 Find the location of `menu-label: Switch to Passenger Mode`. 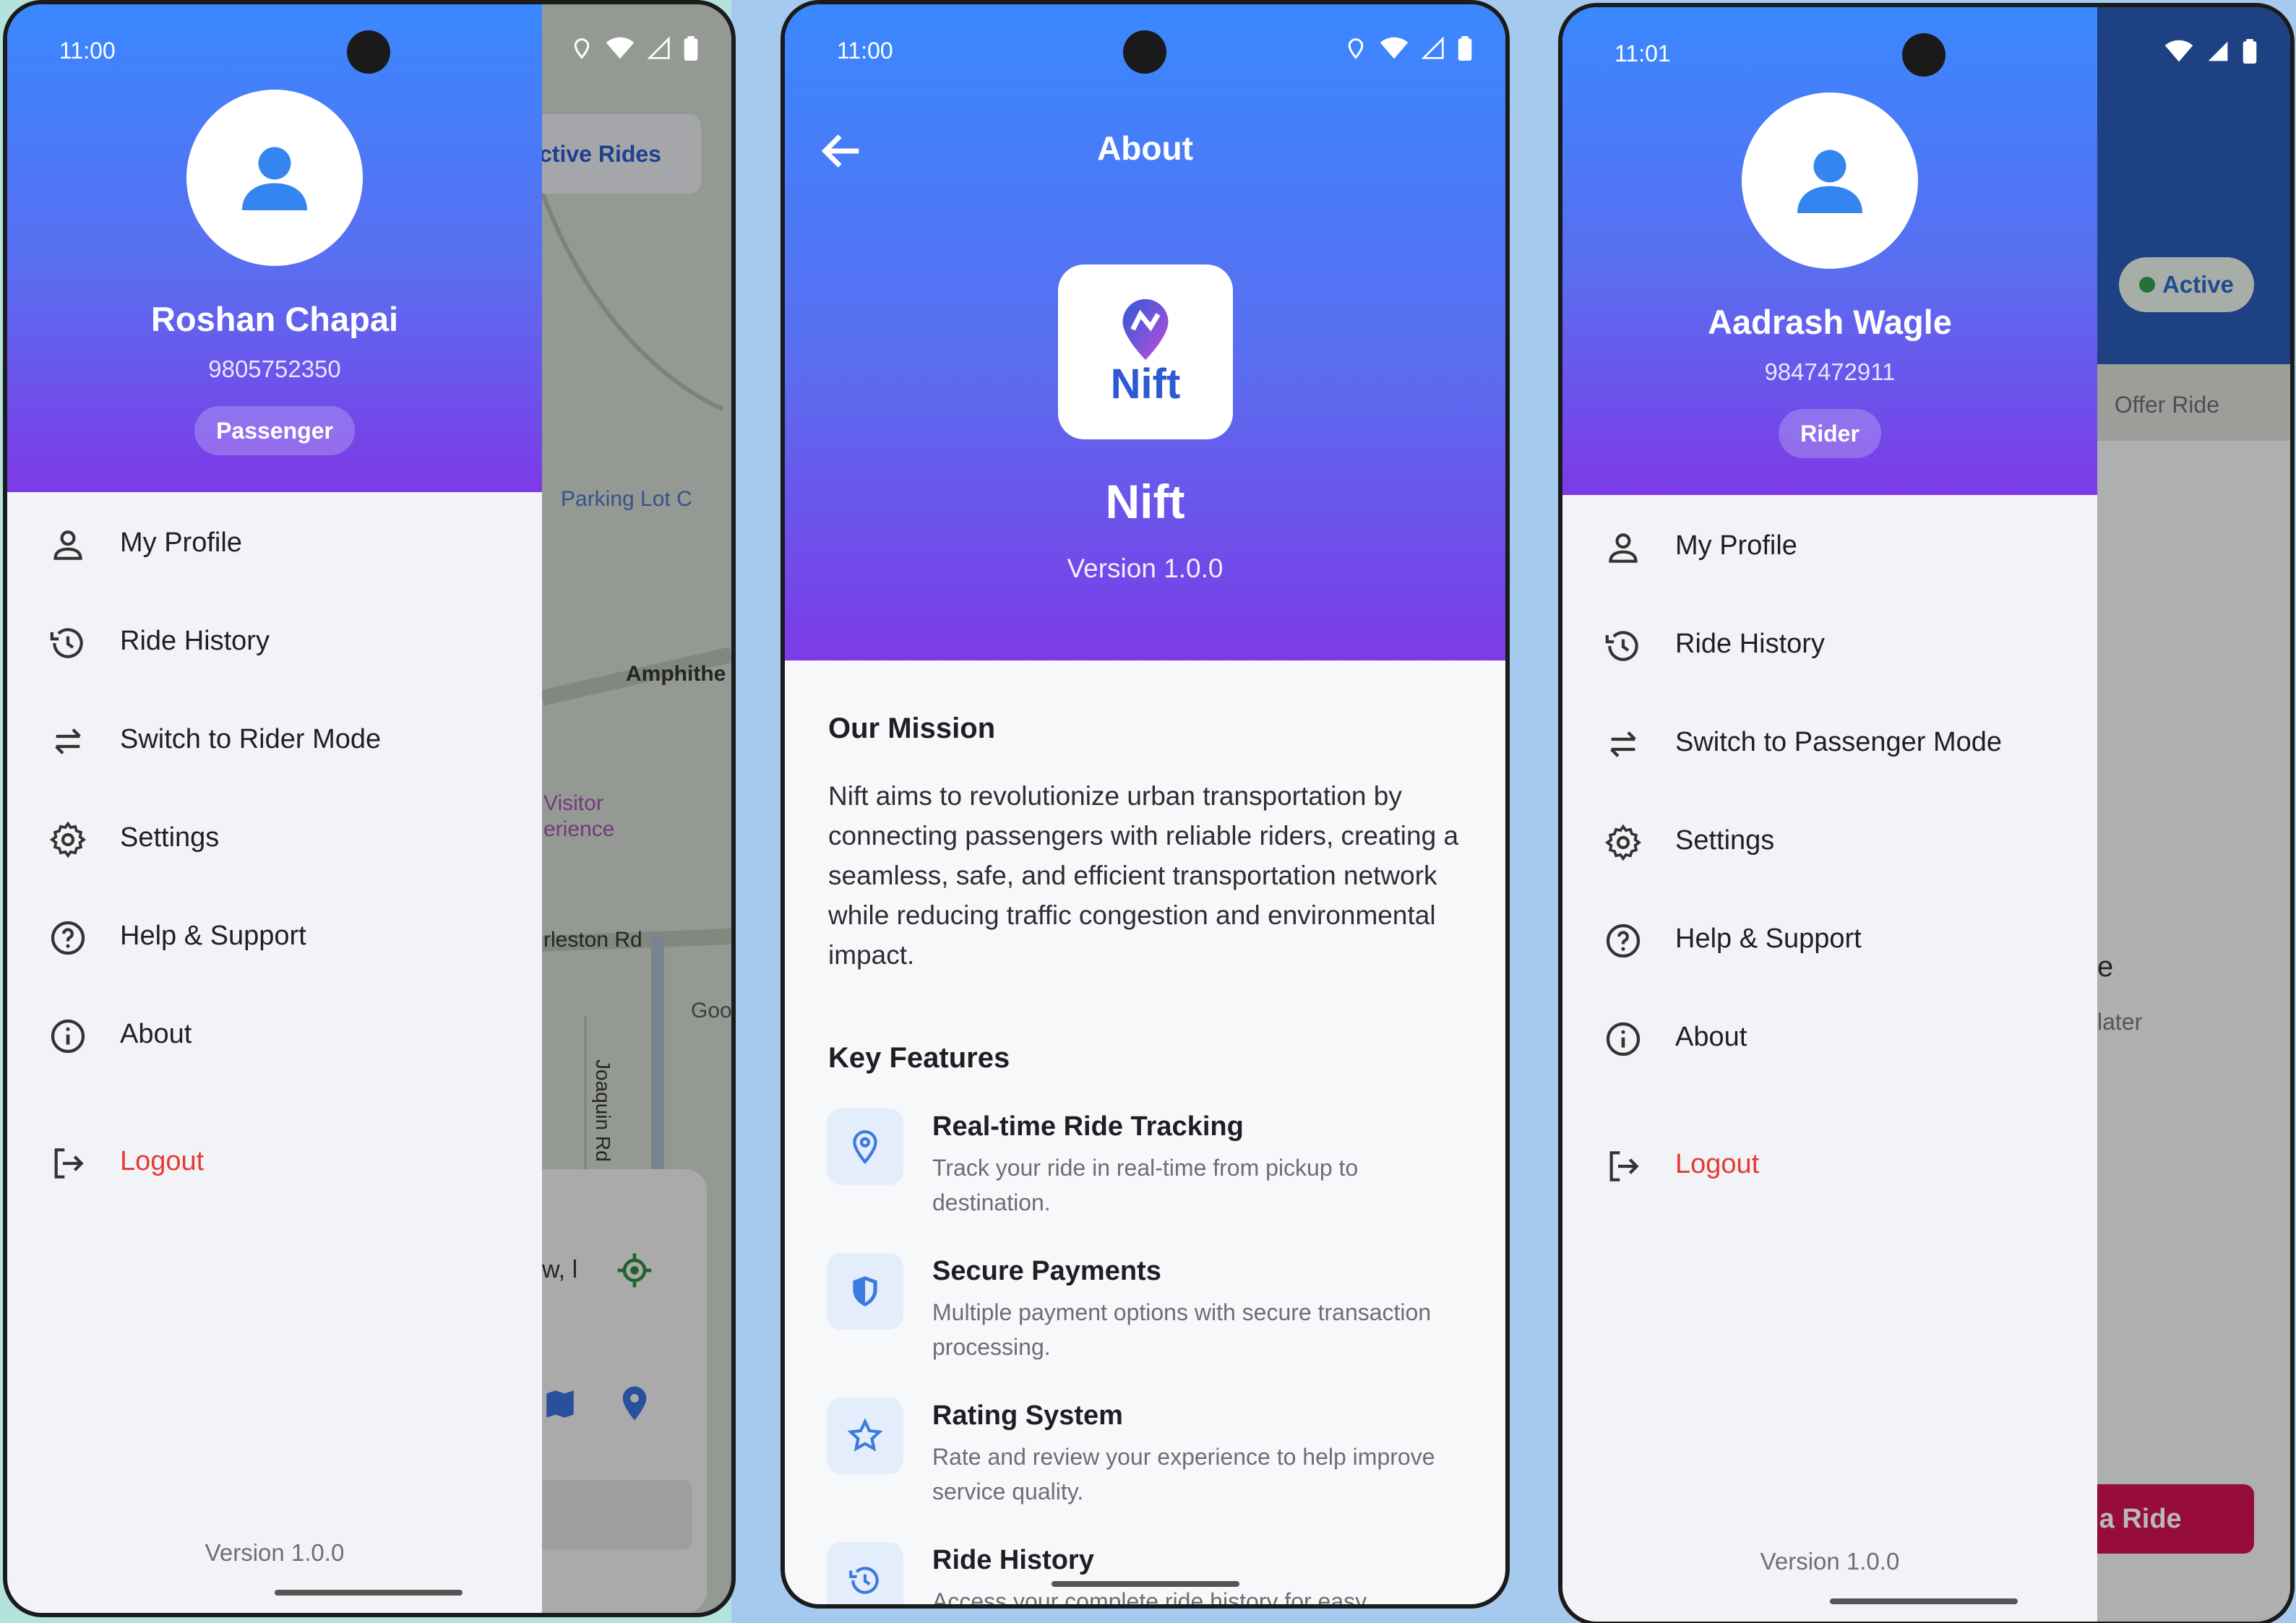

menu-label: Switch to Passenger Mode is located at coordinates (1839, 741).